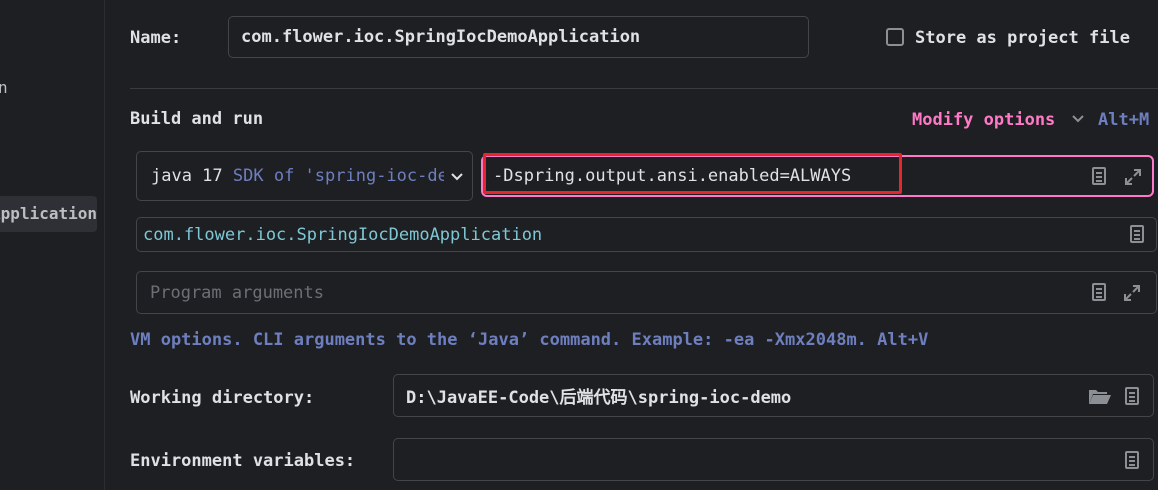  What do you see at coordinates (343, 234) in the screenshot?
I see `main-class-value: com.flower.ioc.SpringIocDemoApplication` at bounding box center [343, 234].